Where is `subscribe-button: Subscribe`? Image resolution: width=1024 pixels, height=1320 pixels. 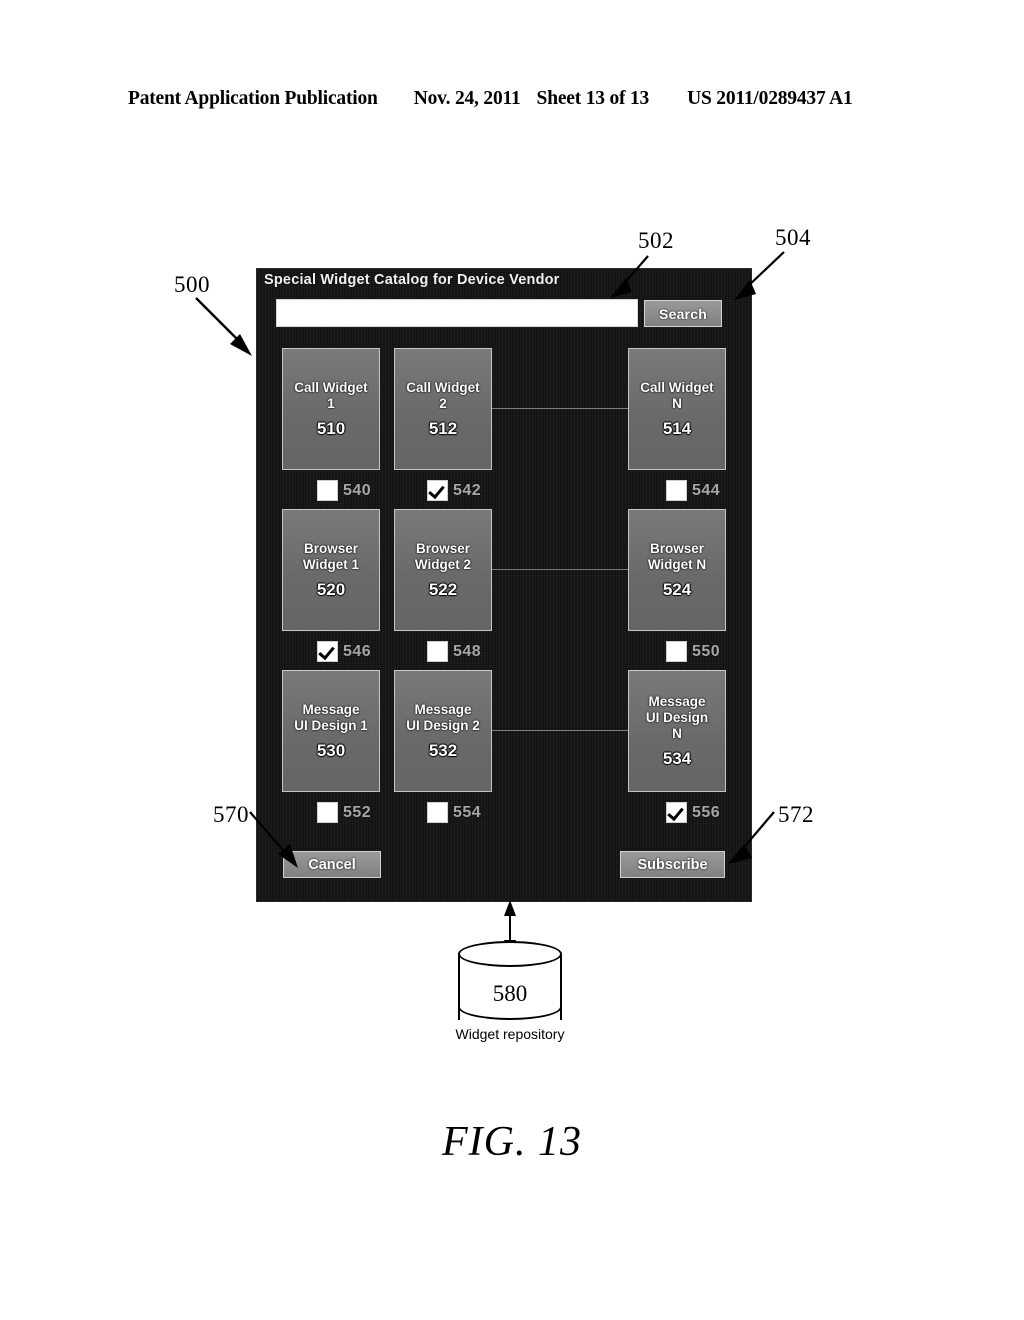
subscribe-button: Subscribe is located at coordinates (672, 864).